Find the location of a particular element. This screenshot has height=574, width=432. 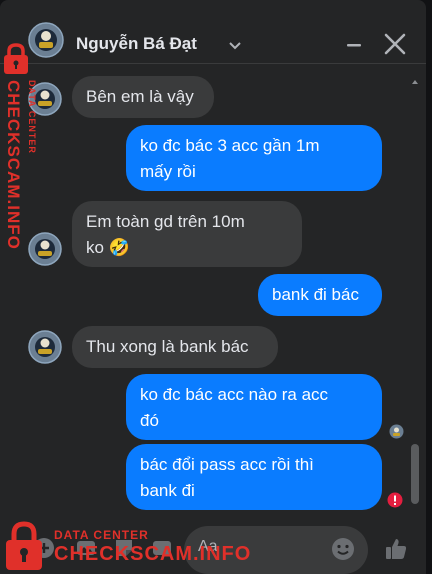

message-line: bác đổi pass acc rồi thì is located at coordinates (227, 464).